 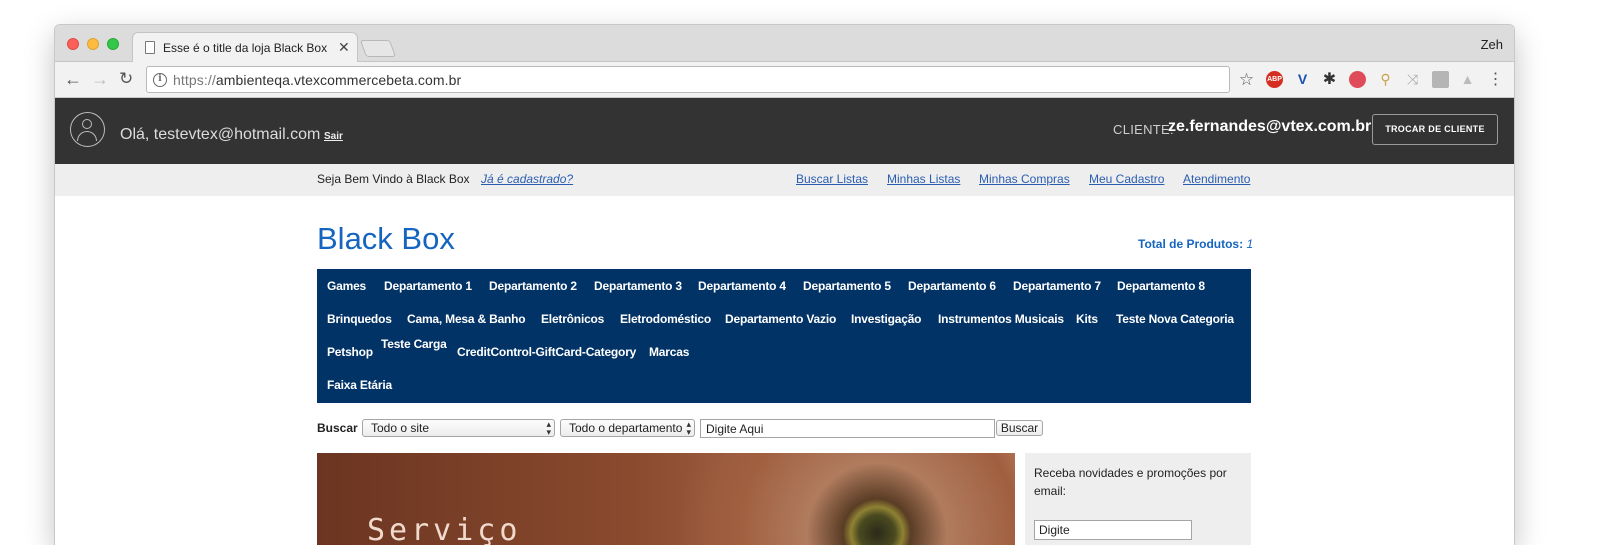 What do you see at coordinates (847, 428) in the screenshot?
I see `search-input: Digite Aqui` at bounding box center [847, 428].